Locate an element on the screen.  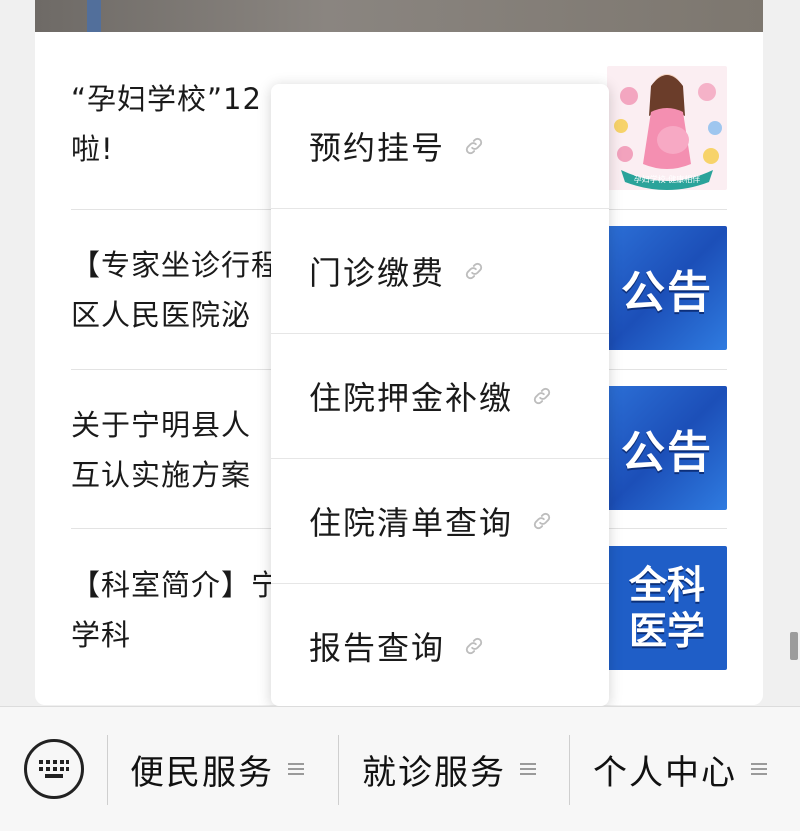
menu-label: 就诊服务 is located at coordinates (434, 772).